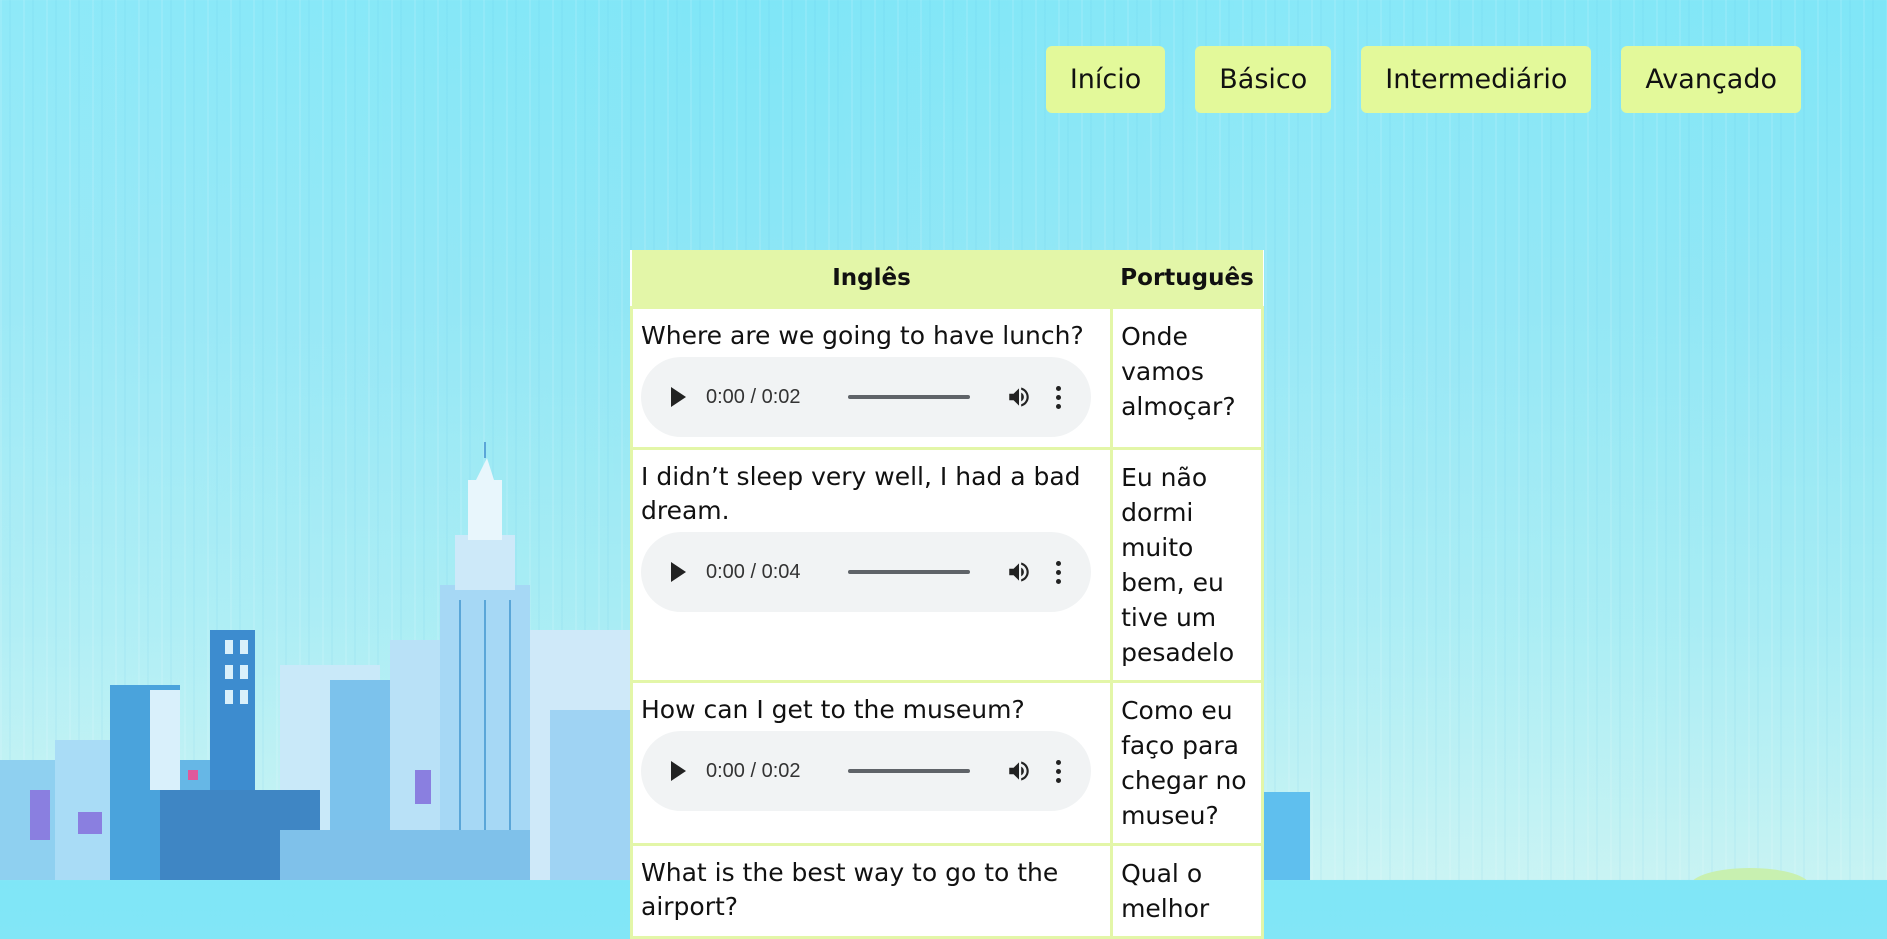  What do you see at coordinates (1263, 79) in the screenshot?
I see `nav-basico-button: Básico` at bounding box center [1263, 79].